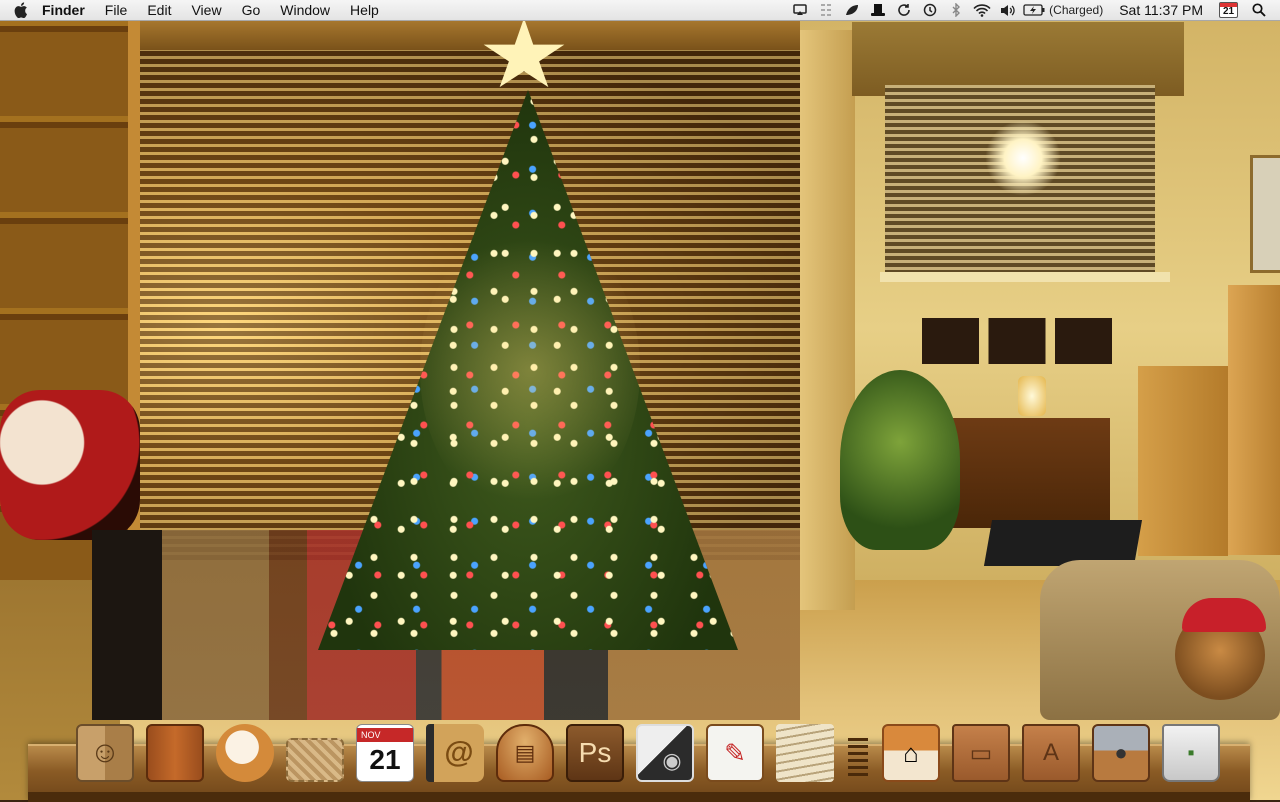  I want to click on menu-window: Window, so click(305, 10).